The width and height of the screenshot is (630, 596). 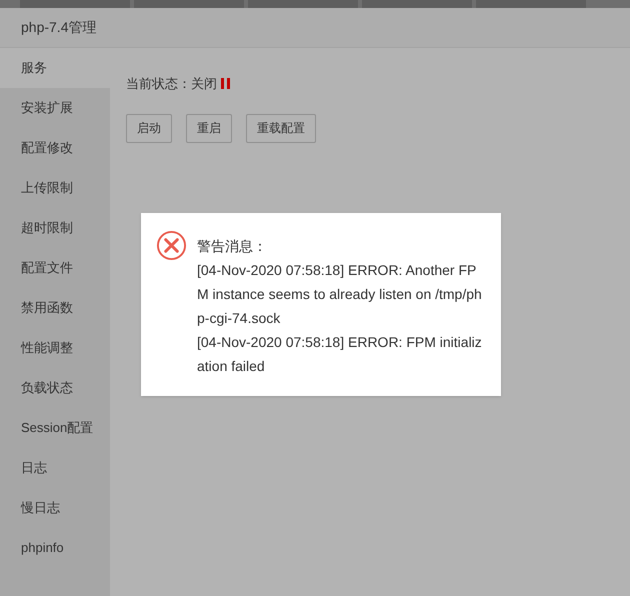 I want to click on error-message: [04-Nov-2020 07:58:18] ERROR: FPM initialization failed, so click(x=340, y=354).